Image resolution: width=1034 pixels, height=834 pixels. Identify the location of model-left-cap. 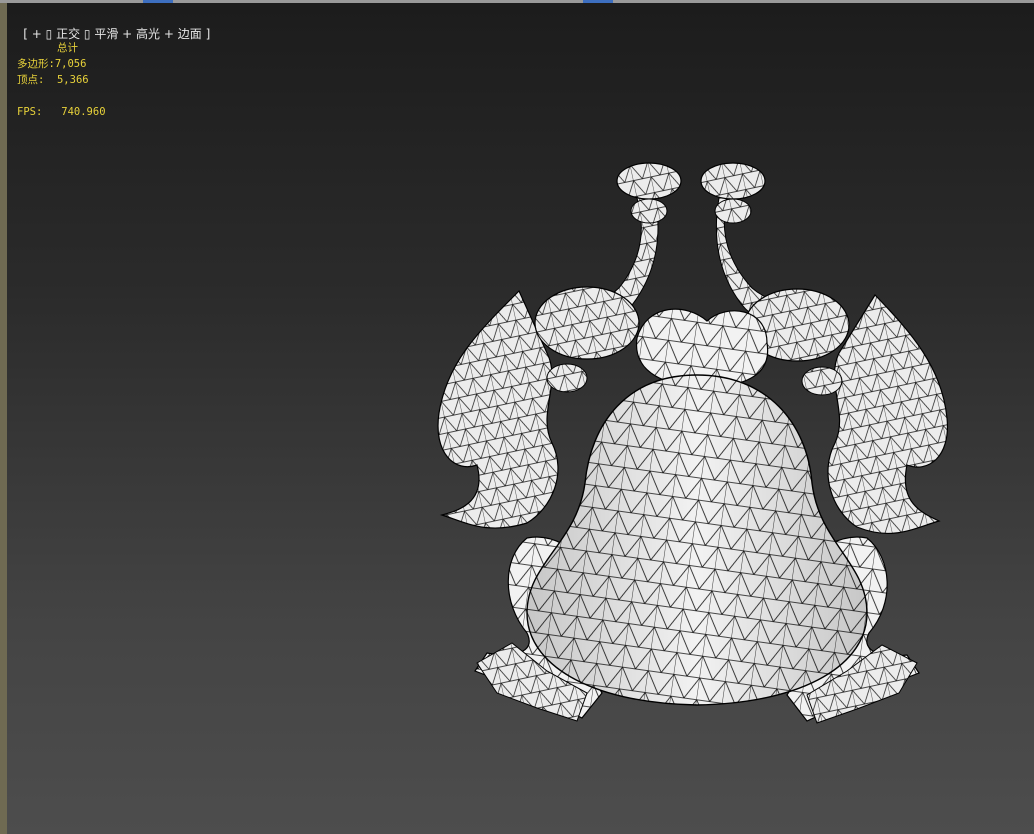
(649, 181).